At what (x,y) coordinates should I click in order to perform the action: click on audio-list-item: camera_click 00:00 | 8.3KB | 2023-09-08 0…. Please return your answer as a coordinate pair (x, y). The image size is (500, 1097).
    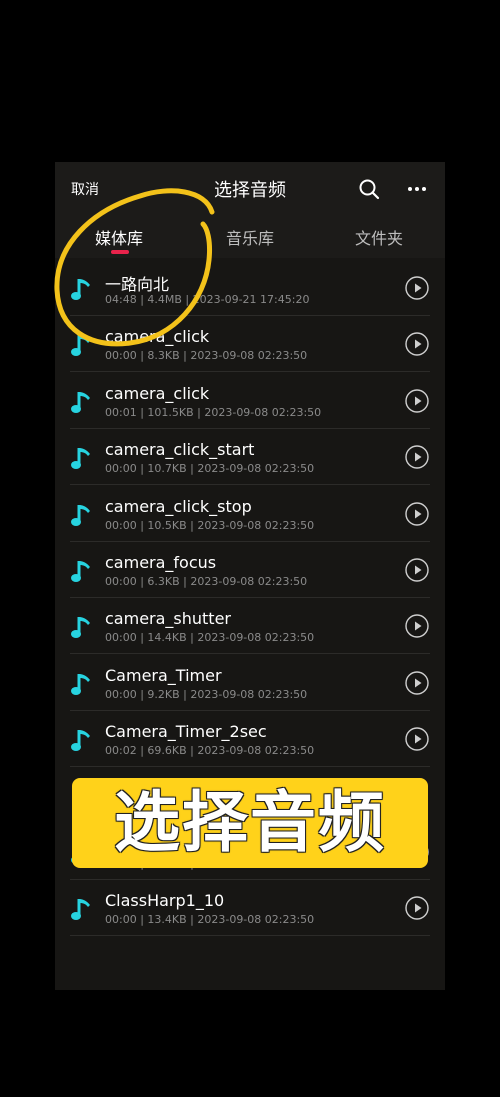
    Looking at the image, I should click on (250, 344).